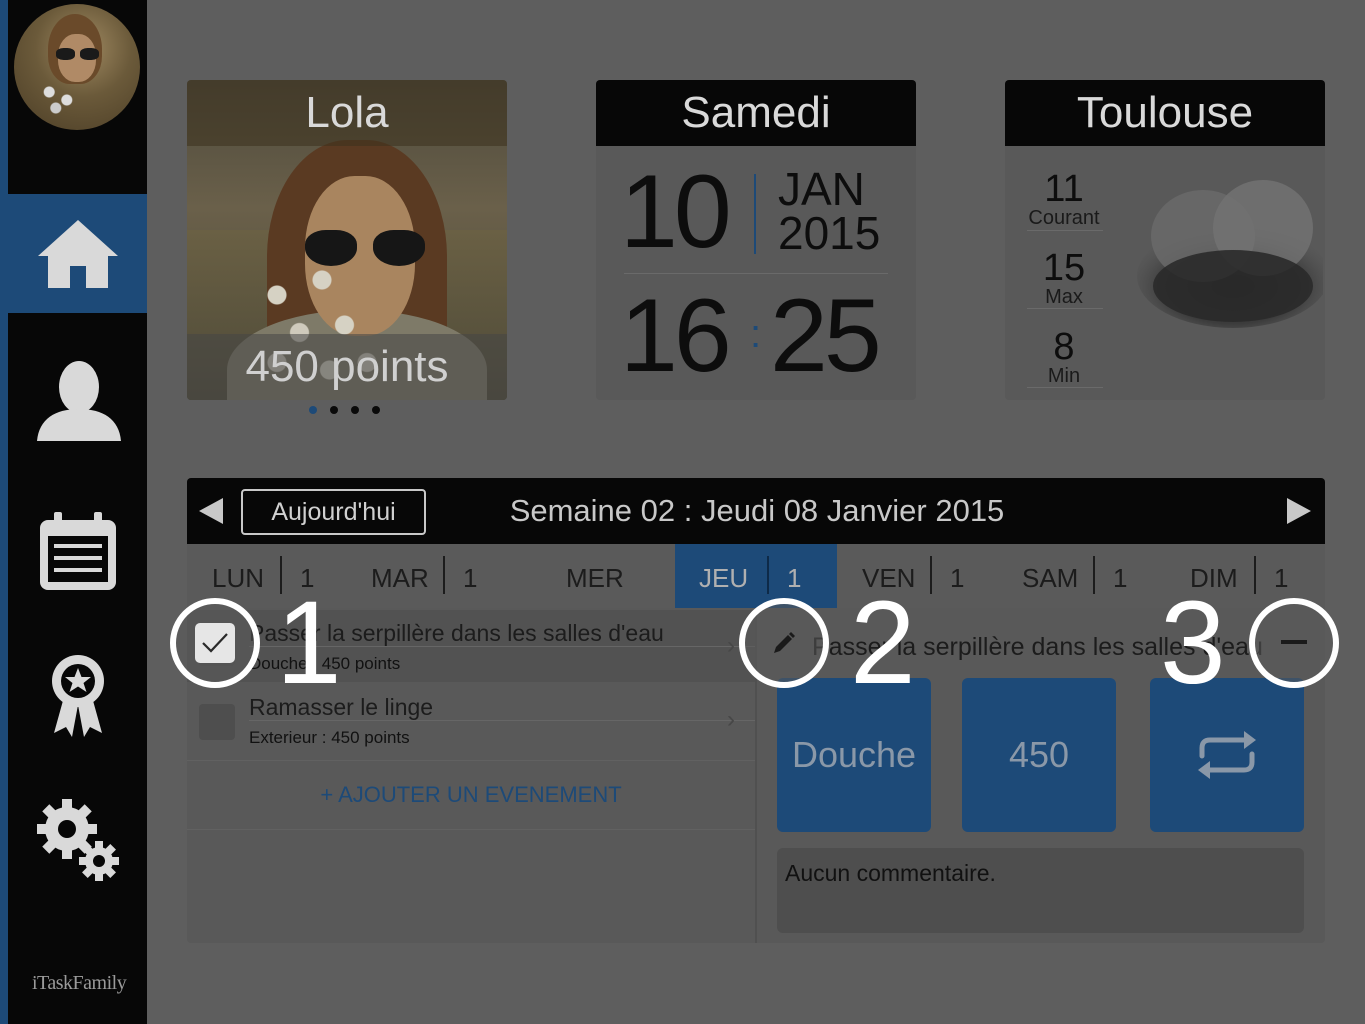 The height and width of the screenshot is (1024, 1365). What do you see at coordinates (1064, 376) in the screenshot?
I see `temp-min-label: Min` at bounding box center [1064, 376].